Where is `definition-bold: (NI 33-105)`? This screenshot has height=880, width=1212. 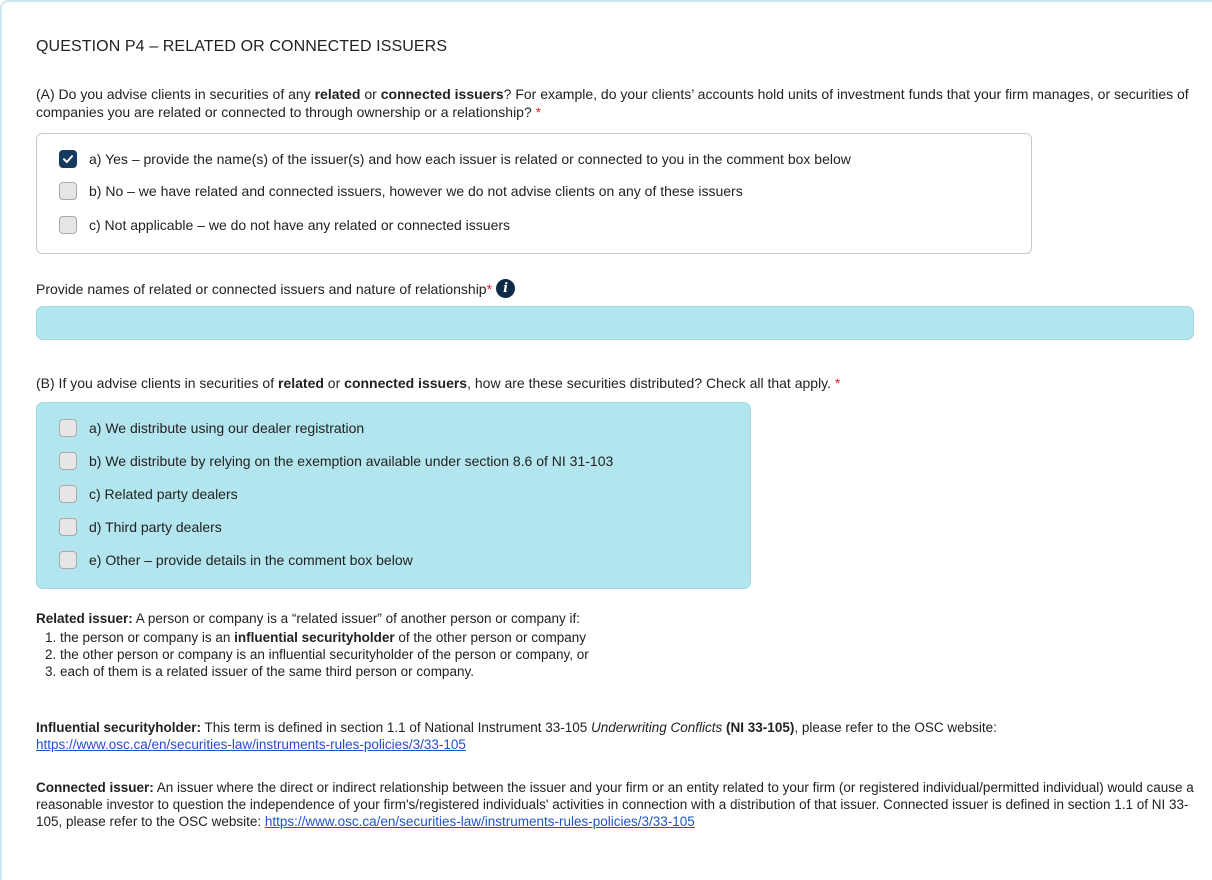
definition-bold: (NI 33-105) is located at coordinates (758, 727).